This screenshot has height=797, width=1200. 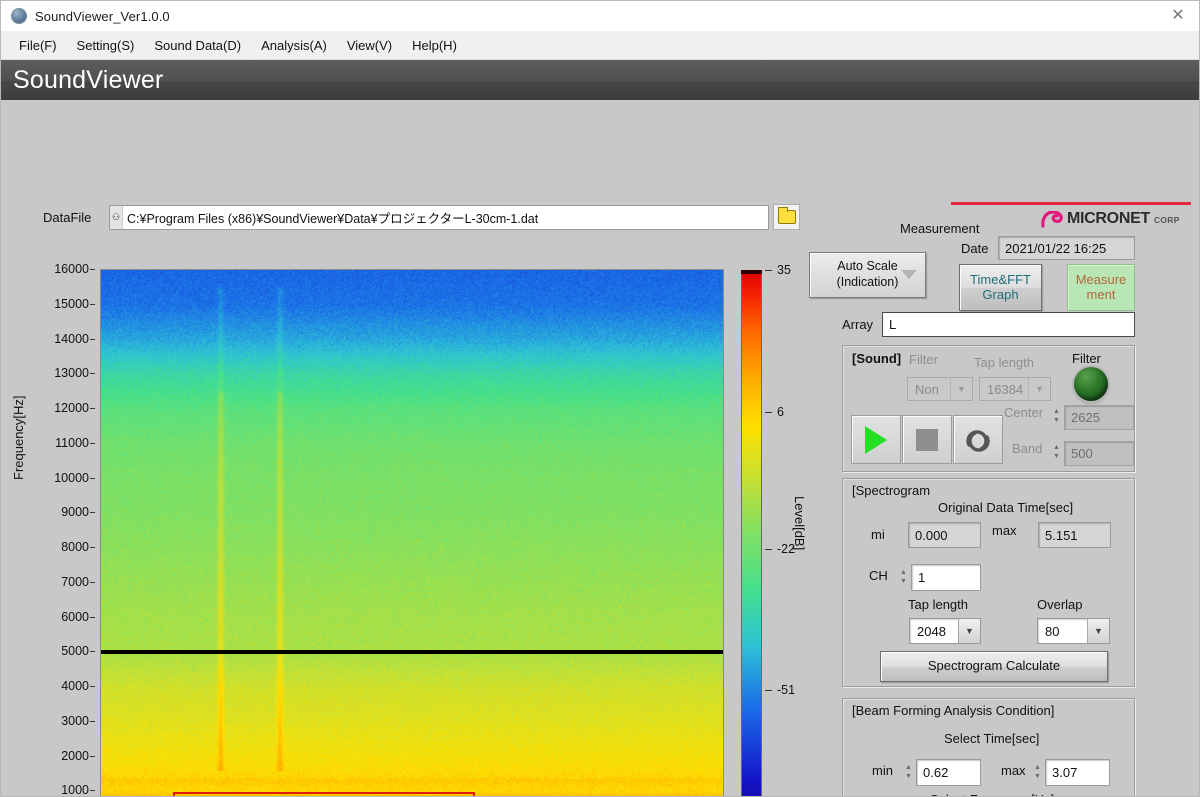 What do you see at coordinates (927, 389) in the screenshot?
I see `sound-filter-value: Non` at bounding box center [927, 389].